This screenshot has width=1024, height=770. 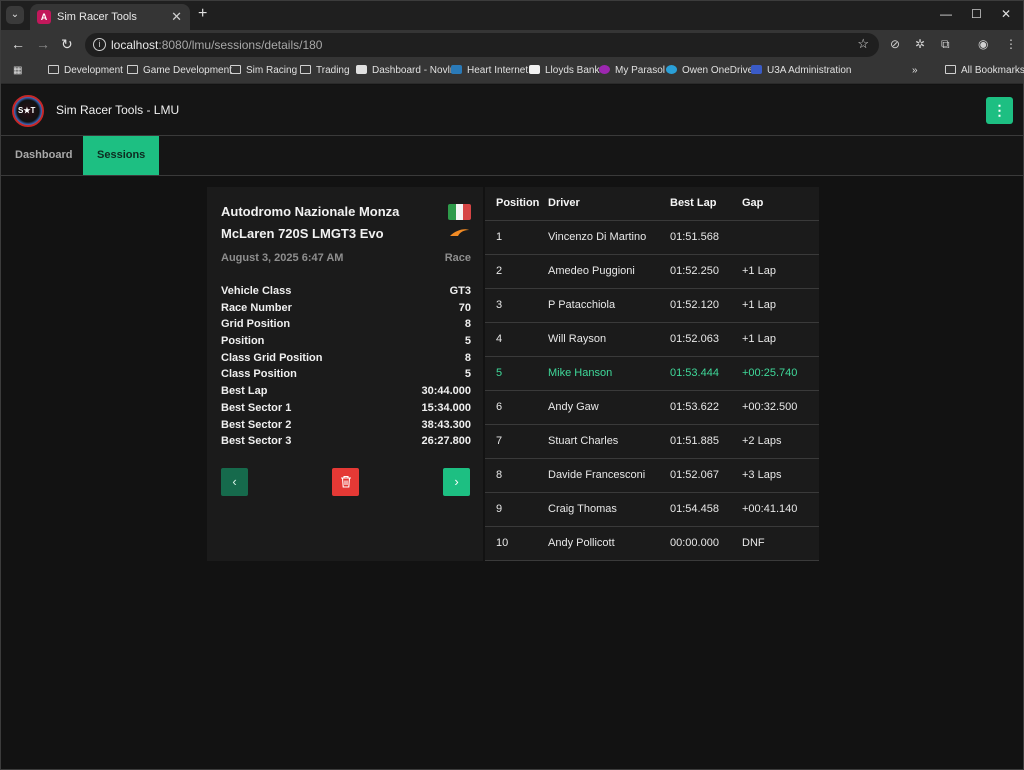 What do you see at coordinates (534, 69) in the screenshot?
I see `horse-icon` at bounding box center [534, 69].